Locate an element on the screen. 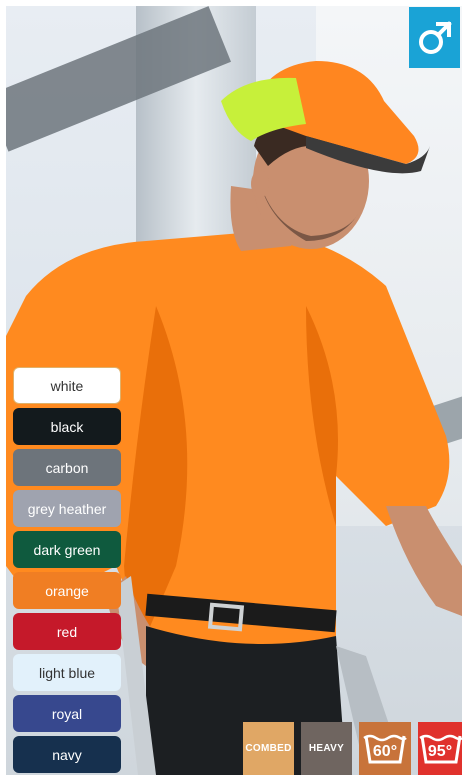 The image size is (462, 777). swatch-light-blue: light blue is located at coordinates (67, 672).